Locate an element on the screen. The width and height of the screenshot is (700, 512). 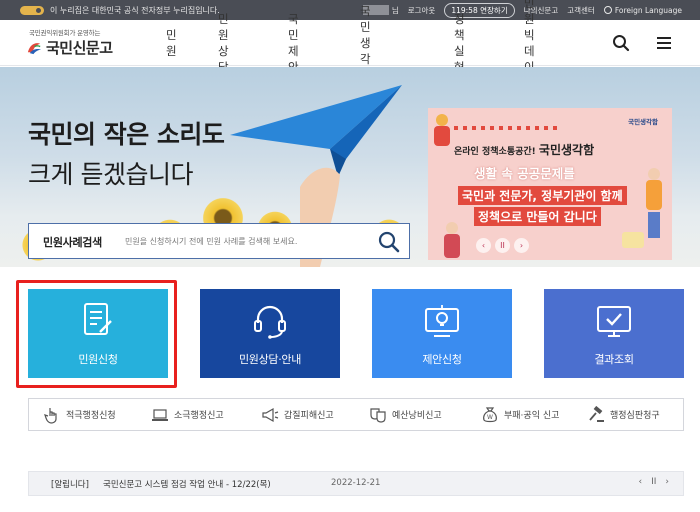
case-search-input is located at coordinates (245, 241).